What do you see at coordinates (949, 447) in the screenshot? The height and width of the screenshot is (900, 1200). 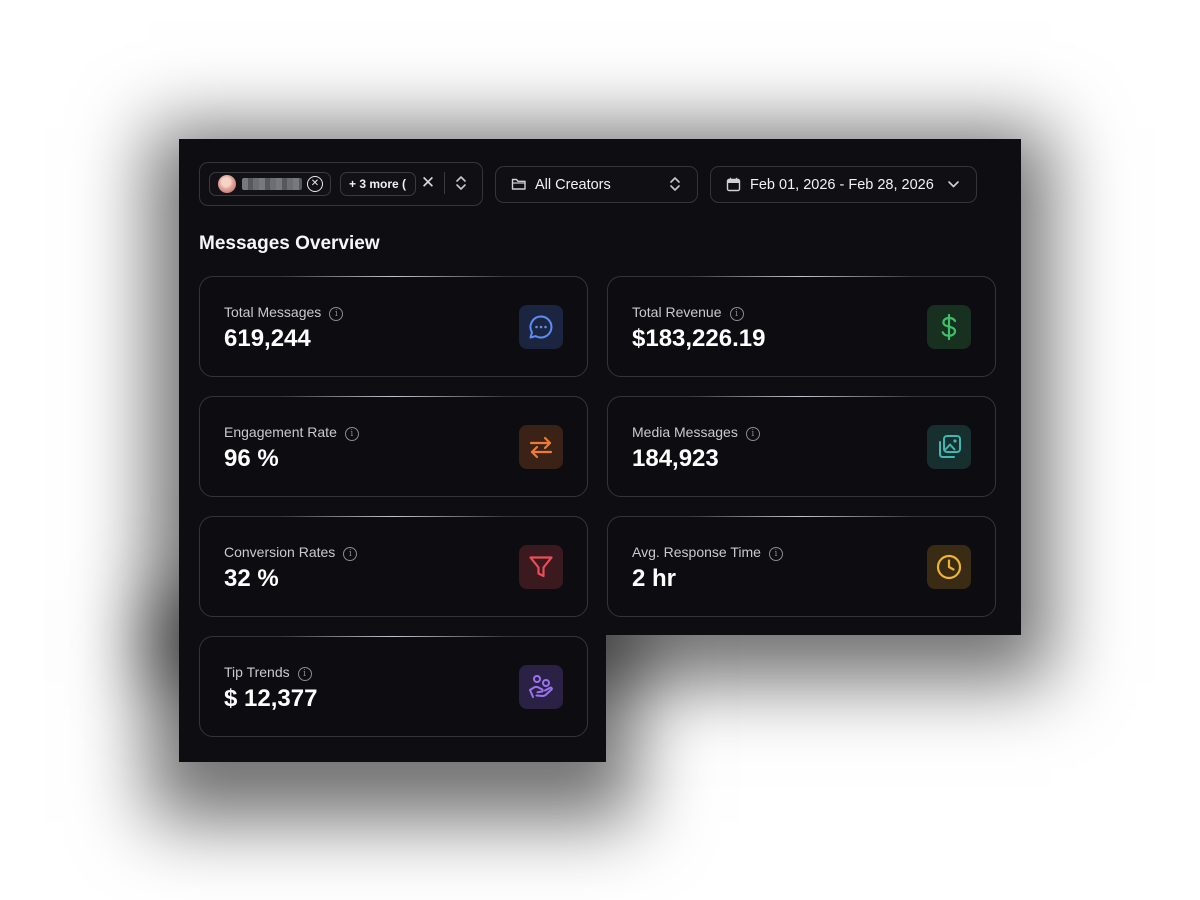 I see `images-icon` at bounding box center [949, 447].